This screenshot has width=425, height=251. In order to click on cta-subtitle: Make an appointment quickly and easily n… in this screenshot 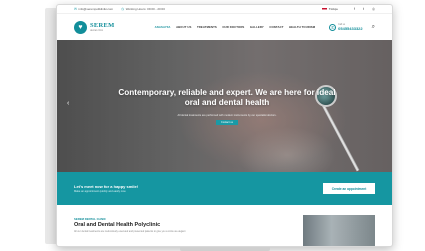, I will do `click(100, 191)`.